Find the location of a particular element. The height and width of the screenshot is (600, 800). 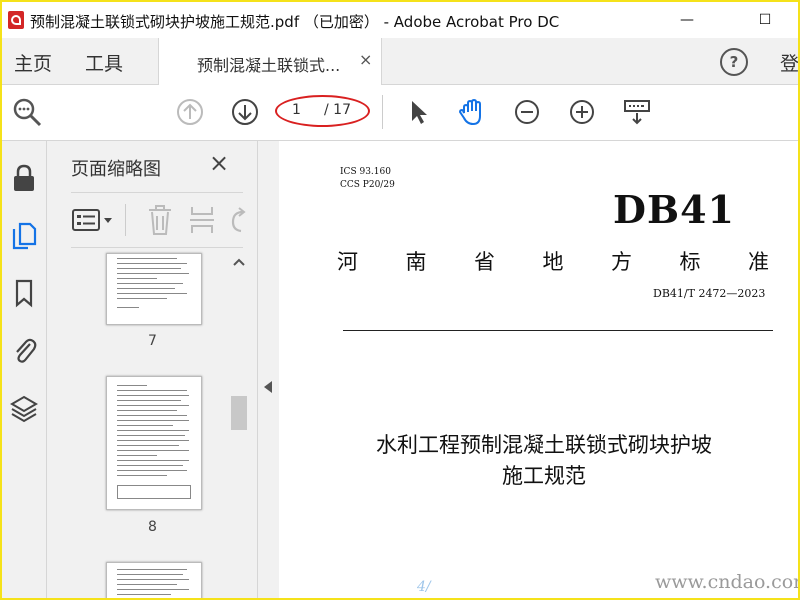

lock-icon is located at coordinates (24, 178).